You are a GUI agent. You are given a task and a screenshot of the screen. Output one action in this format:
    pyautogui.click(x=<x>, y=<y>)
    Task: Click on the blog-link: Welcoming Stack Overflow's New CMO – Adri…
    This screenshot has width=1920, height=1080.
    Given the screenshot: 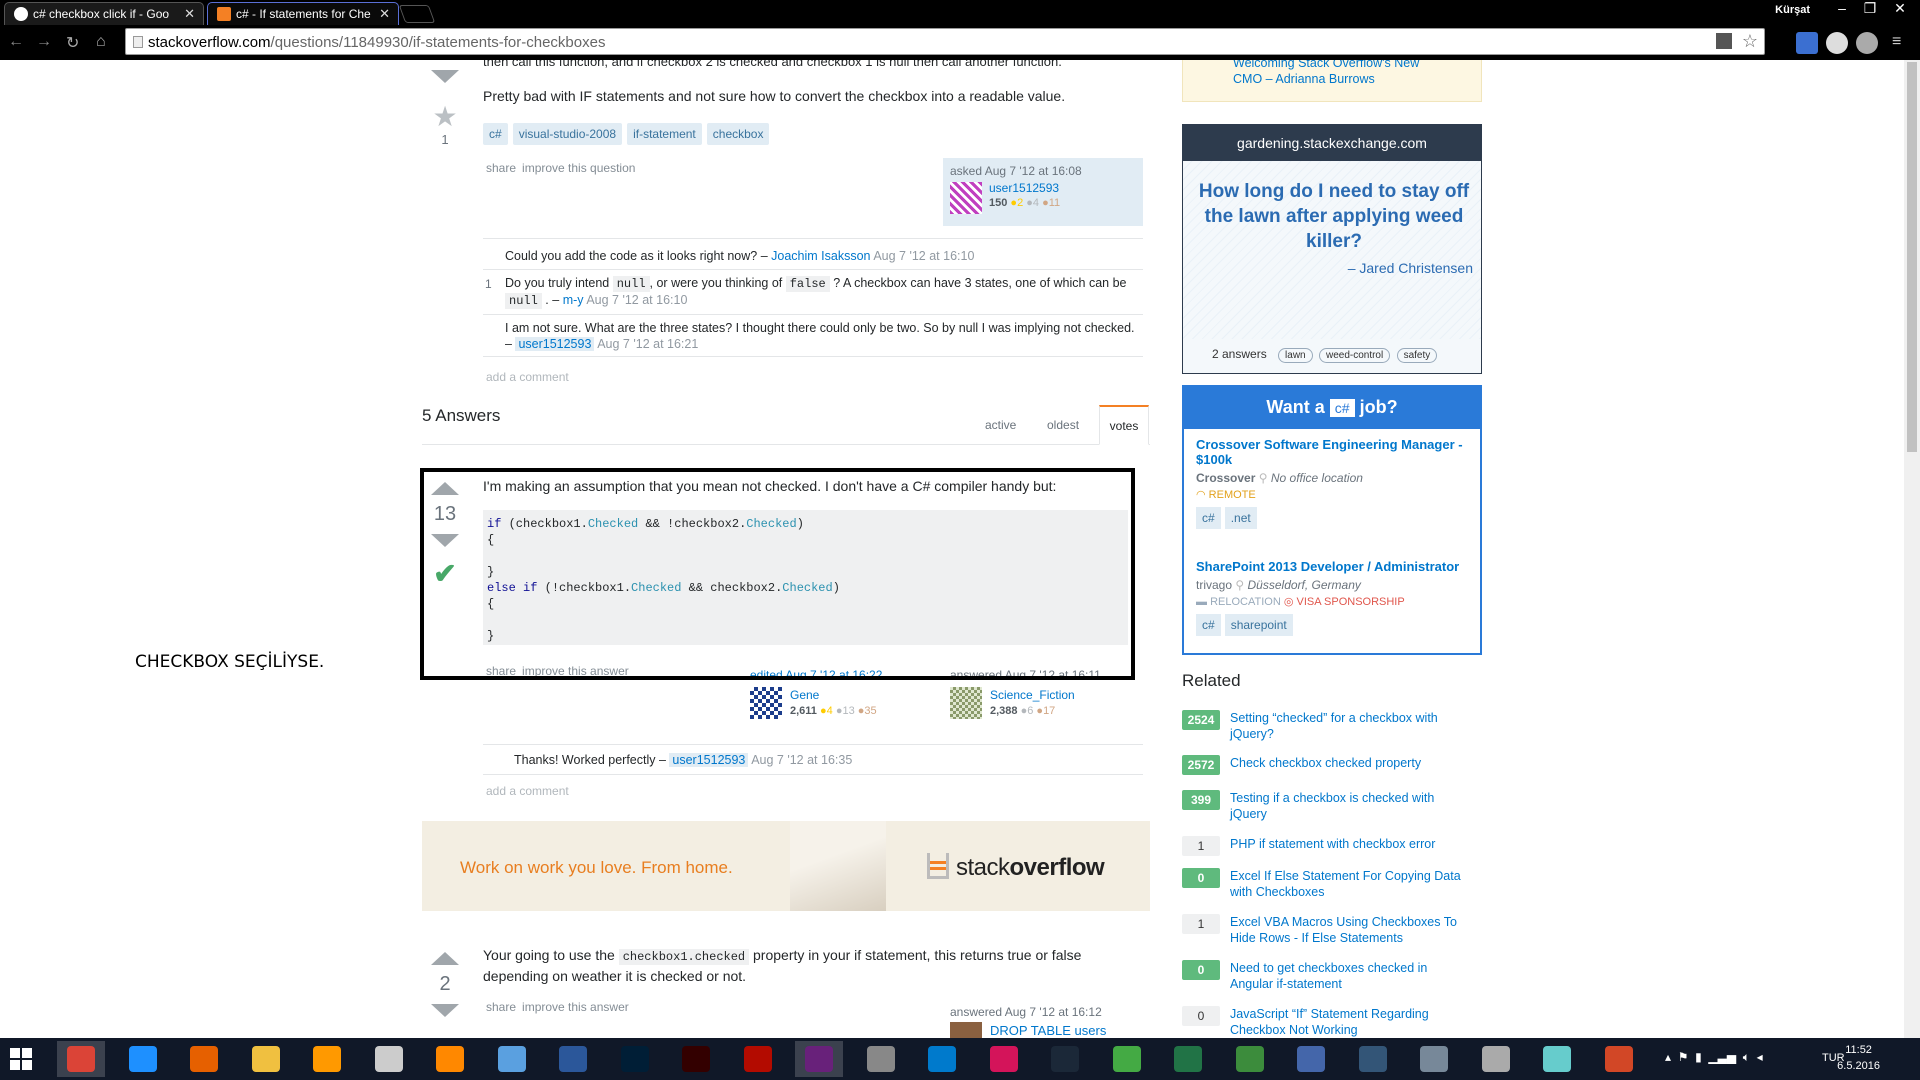 What is the action you would take?
    pyautogui.click(x=1326, y=73)
    